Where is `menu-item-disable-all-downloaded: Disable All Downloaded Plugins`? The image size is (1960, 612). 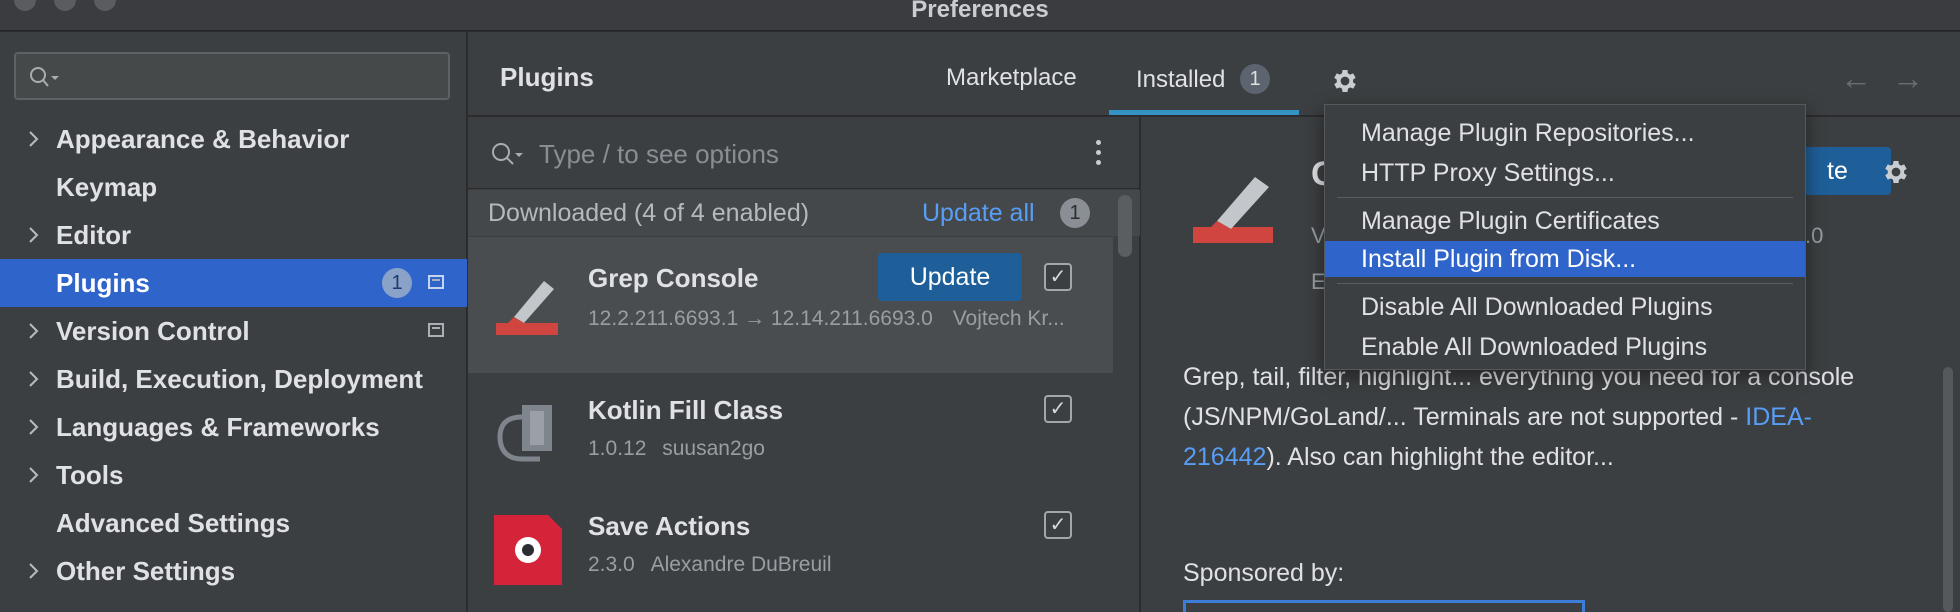 menu-item-disable-all-downloaded: Disable All Downloaded Plugins is located at coordinates (1565, 307).